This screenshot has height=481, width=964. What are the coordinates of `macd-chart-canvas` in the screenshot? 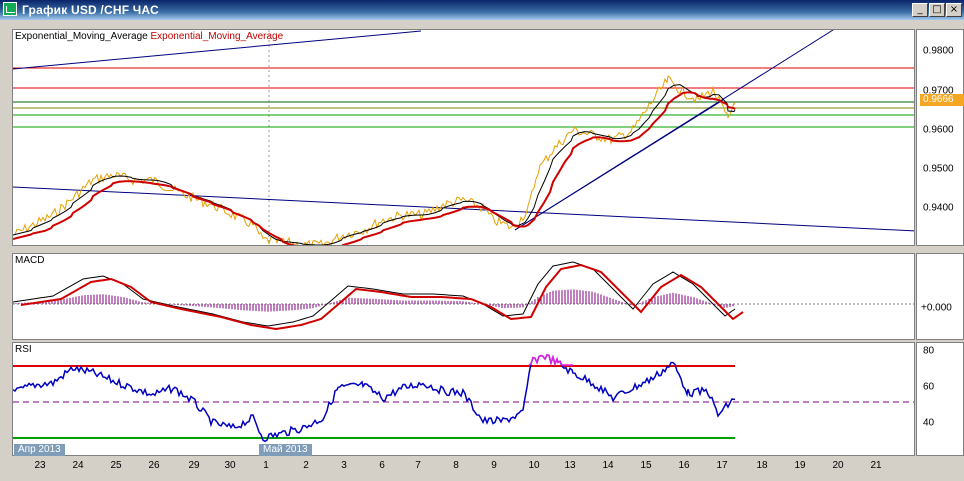 It's located at (463, 296).